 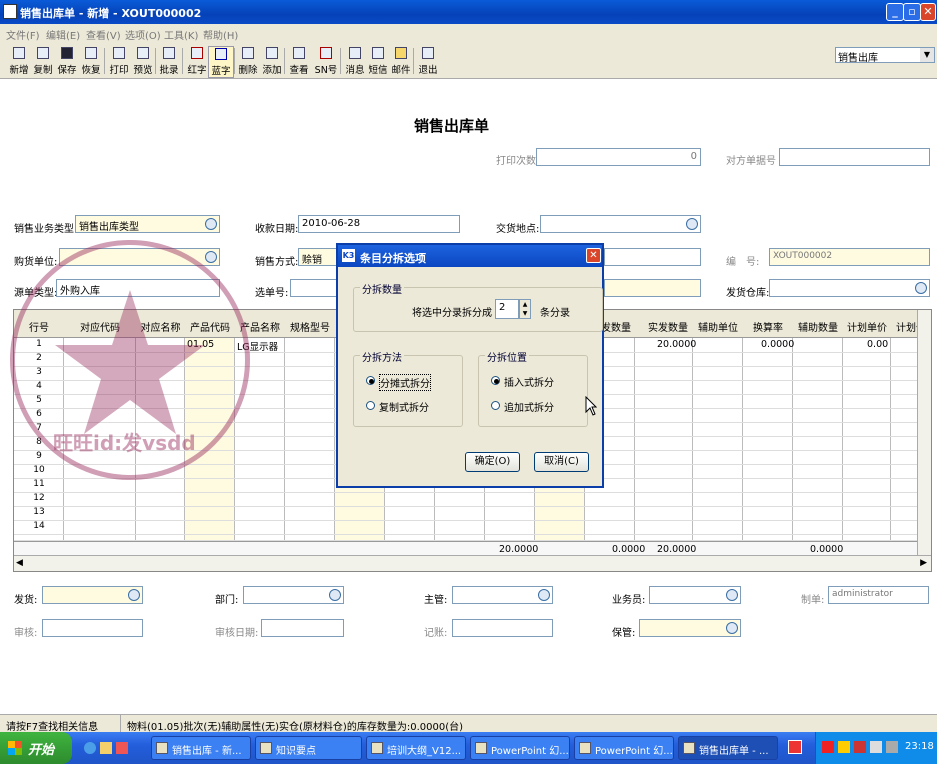 What do you see at coordinates (143, 62) in the screenshot?
I see `preview-button: 预览` at bounding box center [143, 62].